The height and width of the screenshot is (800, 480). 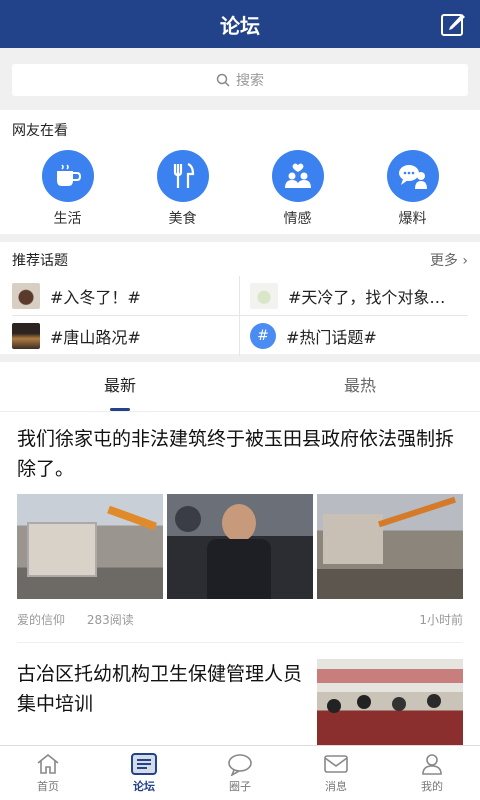 I want to click on fork-knife-icon, so click(x=182, y=176).